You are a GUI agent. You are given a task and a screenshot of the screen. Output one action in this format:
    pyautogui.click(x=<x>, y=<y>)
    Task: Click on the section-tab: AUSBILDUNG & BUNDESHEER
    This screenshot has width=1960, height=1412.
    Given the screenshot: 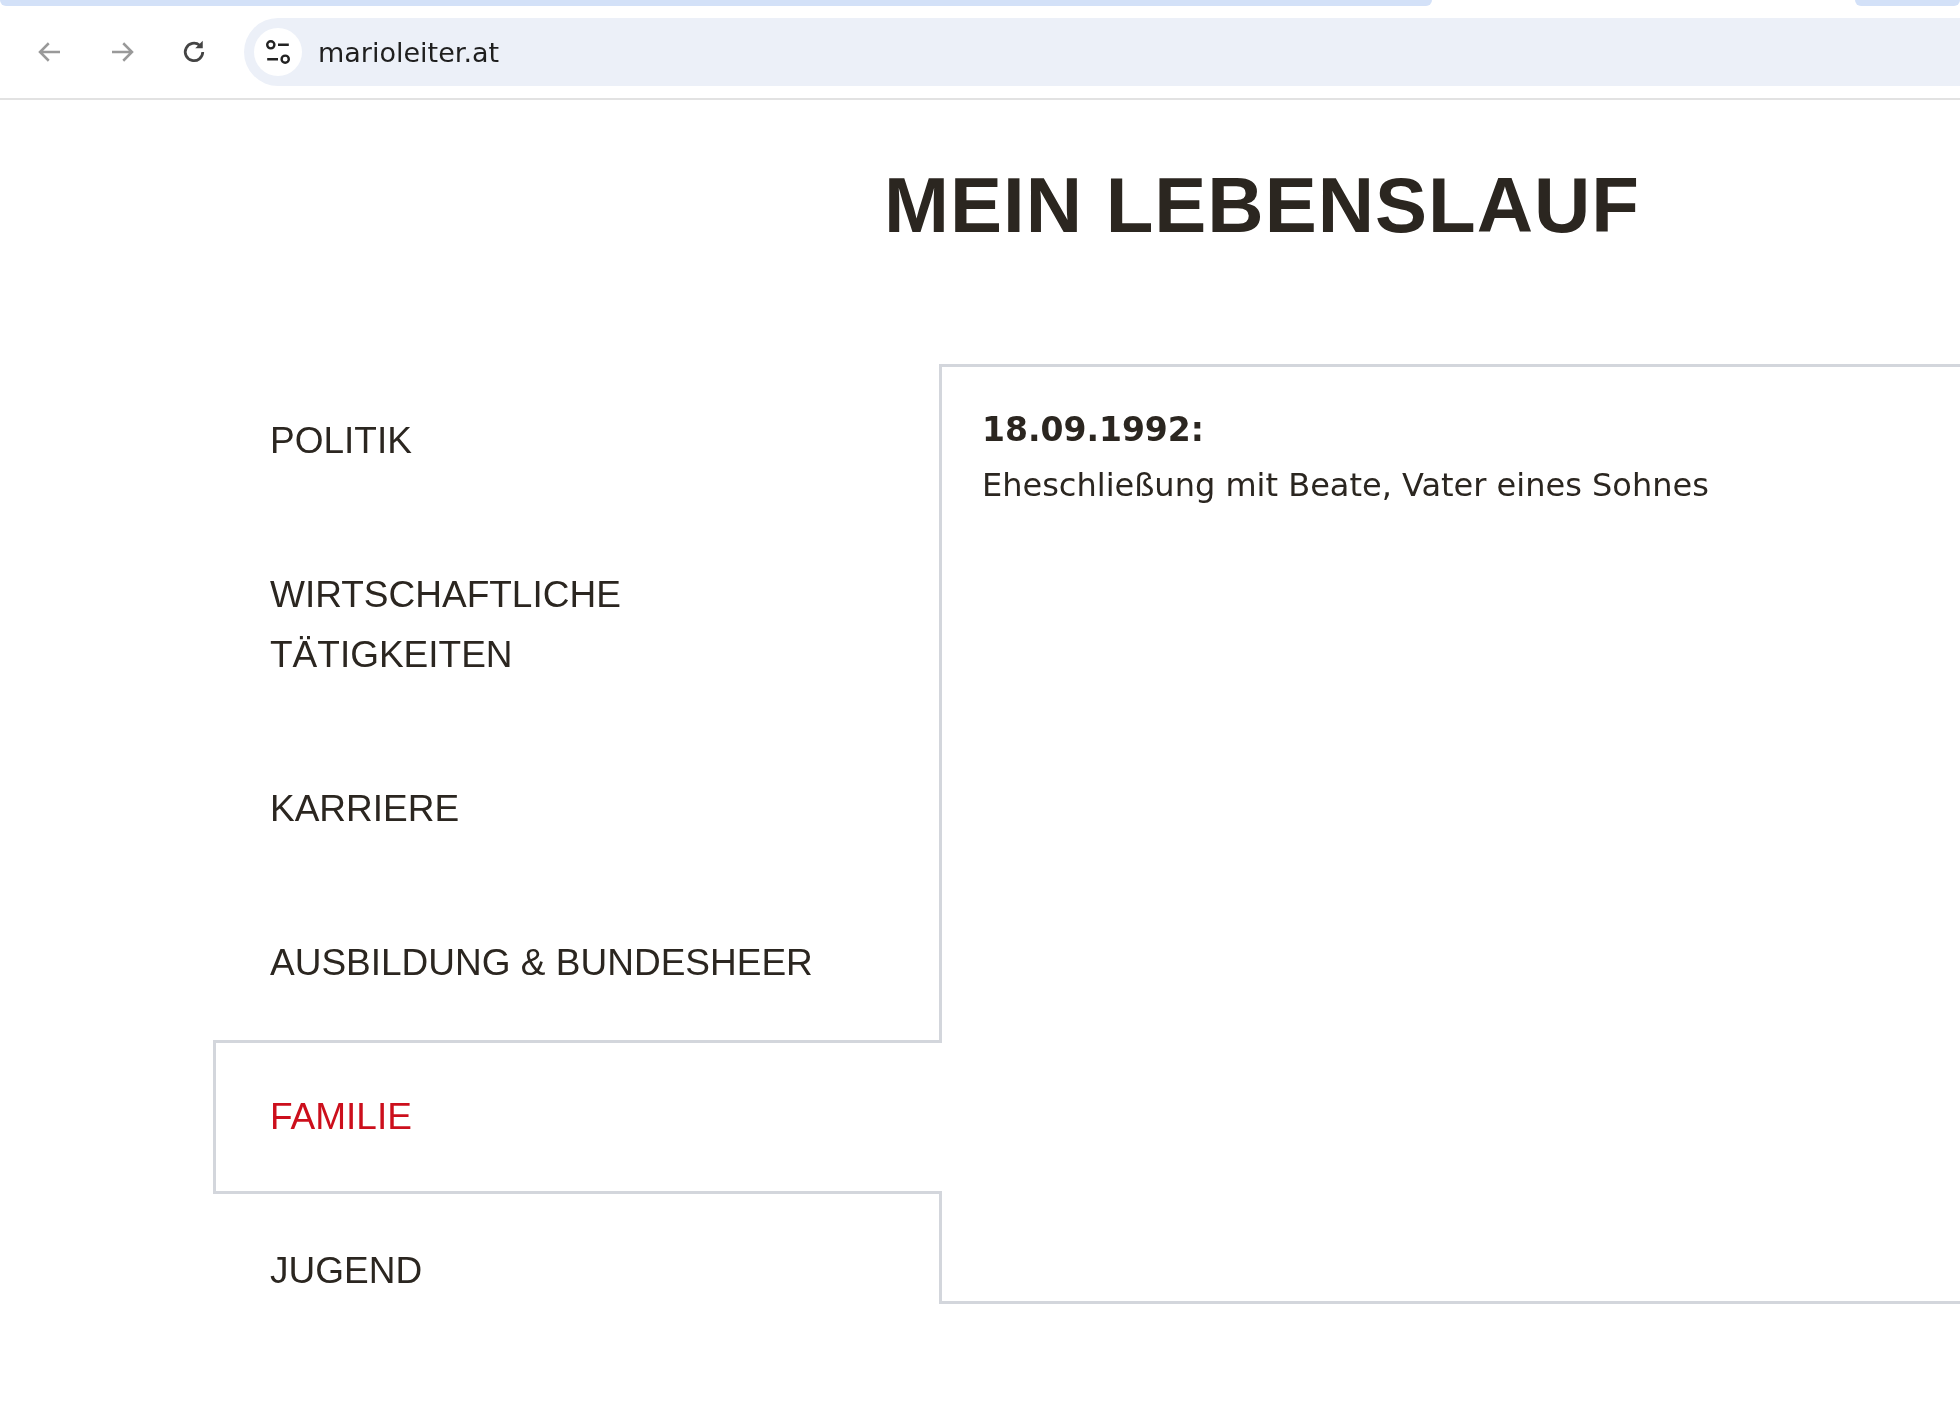 What is the action you would take?
    pyautogui.click(x=561, y=963)
    